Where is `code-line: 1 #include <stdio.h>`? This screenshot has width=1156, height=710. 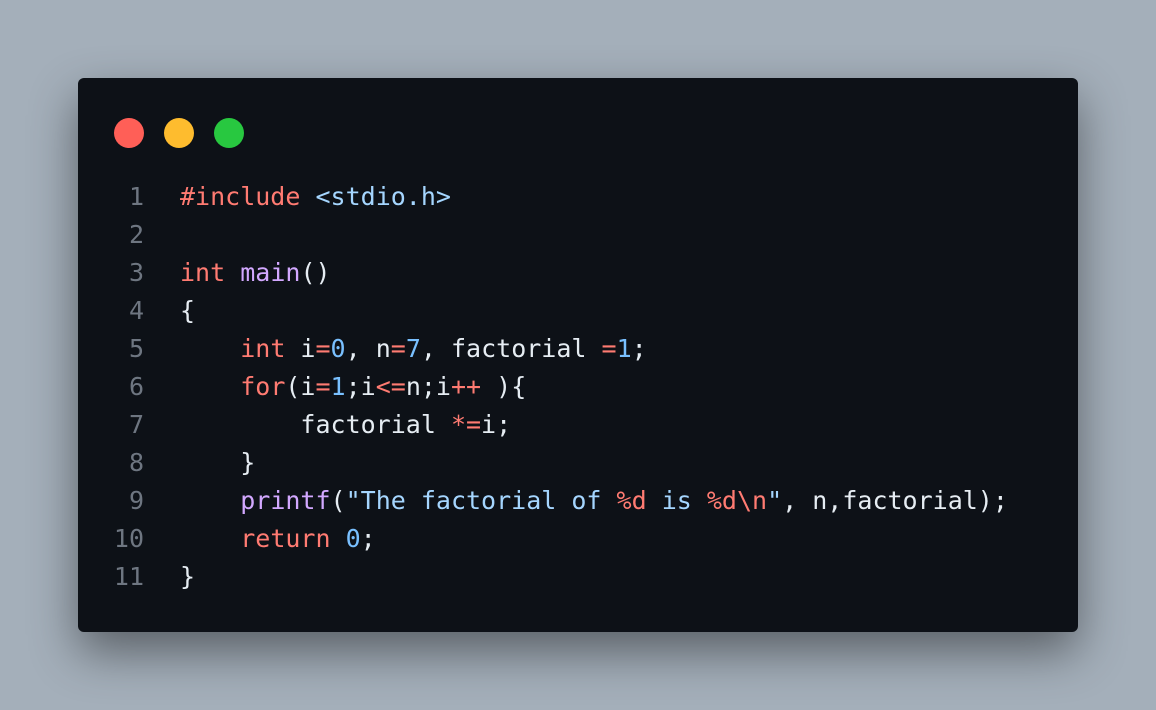 code-line: 1 #include <stdio.h> is located at coordinates (578, 197).